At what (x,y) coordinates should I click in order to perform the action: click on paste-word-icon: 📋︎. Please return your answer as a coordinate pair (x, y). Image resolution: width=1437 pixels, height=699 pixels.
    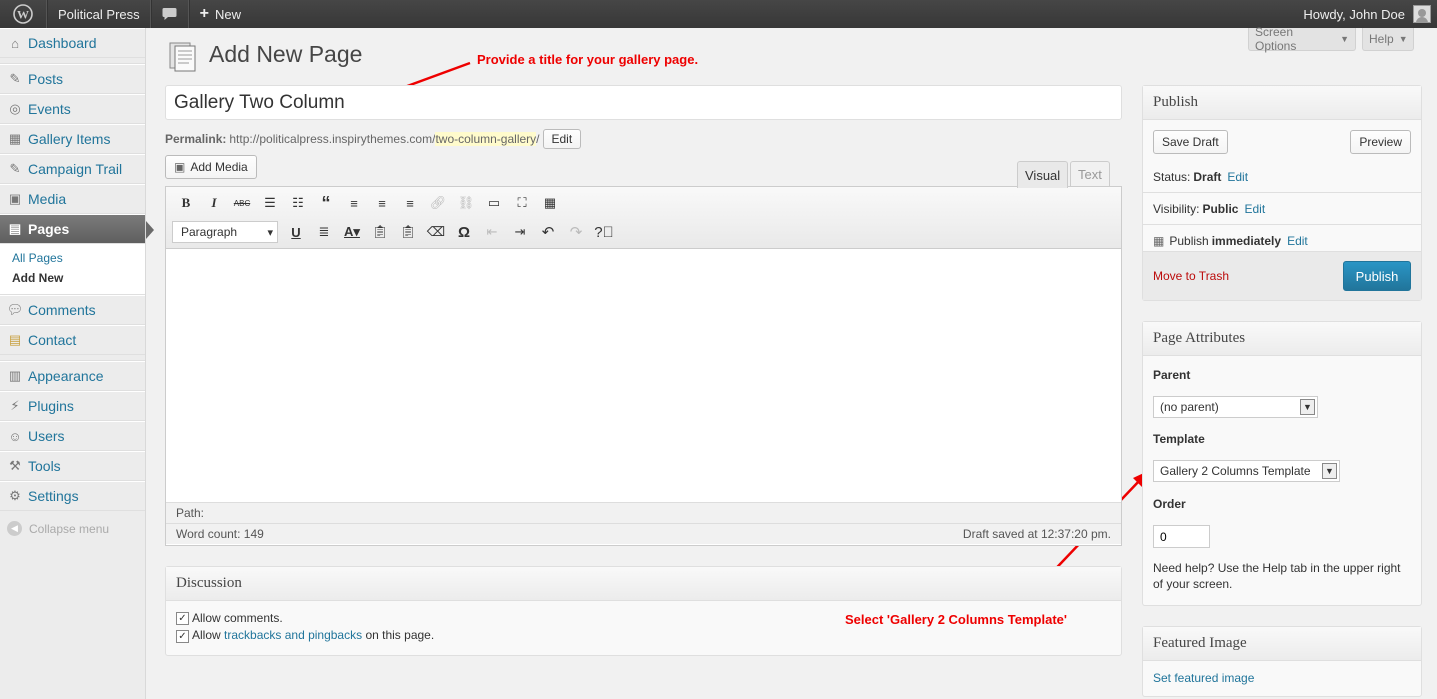
    Looking at the image, I should click on (408, 232).